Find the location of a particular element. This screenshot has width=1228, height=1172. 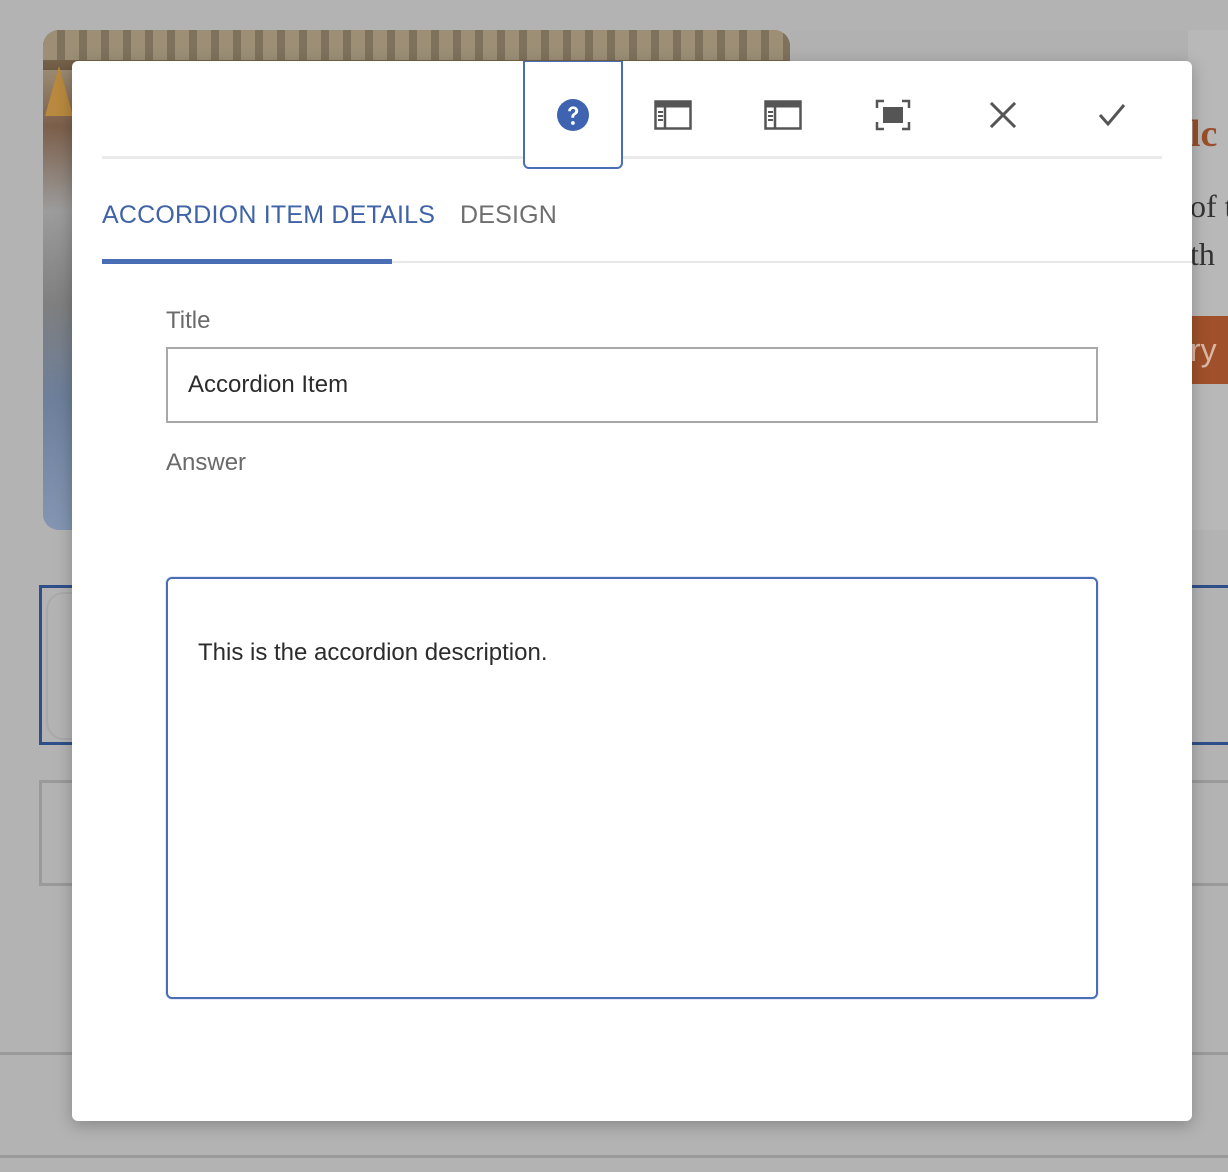

done-button is located at coordinates (1112, 115).